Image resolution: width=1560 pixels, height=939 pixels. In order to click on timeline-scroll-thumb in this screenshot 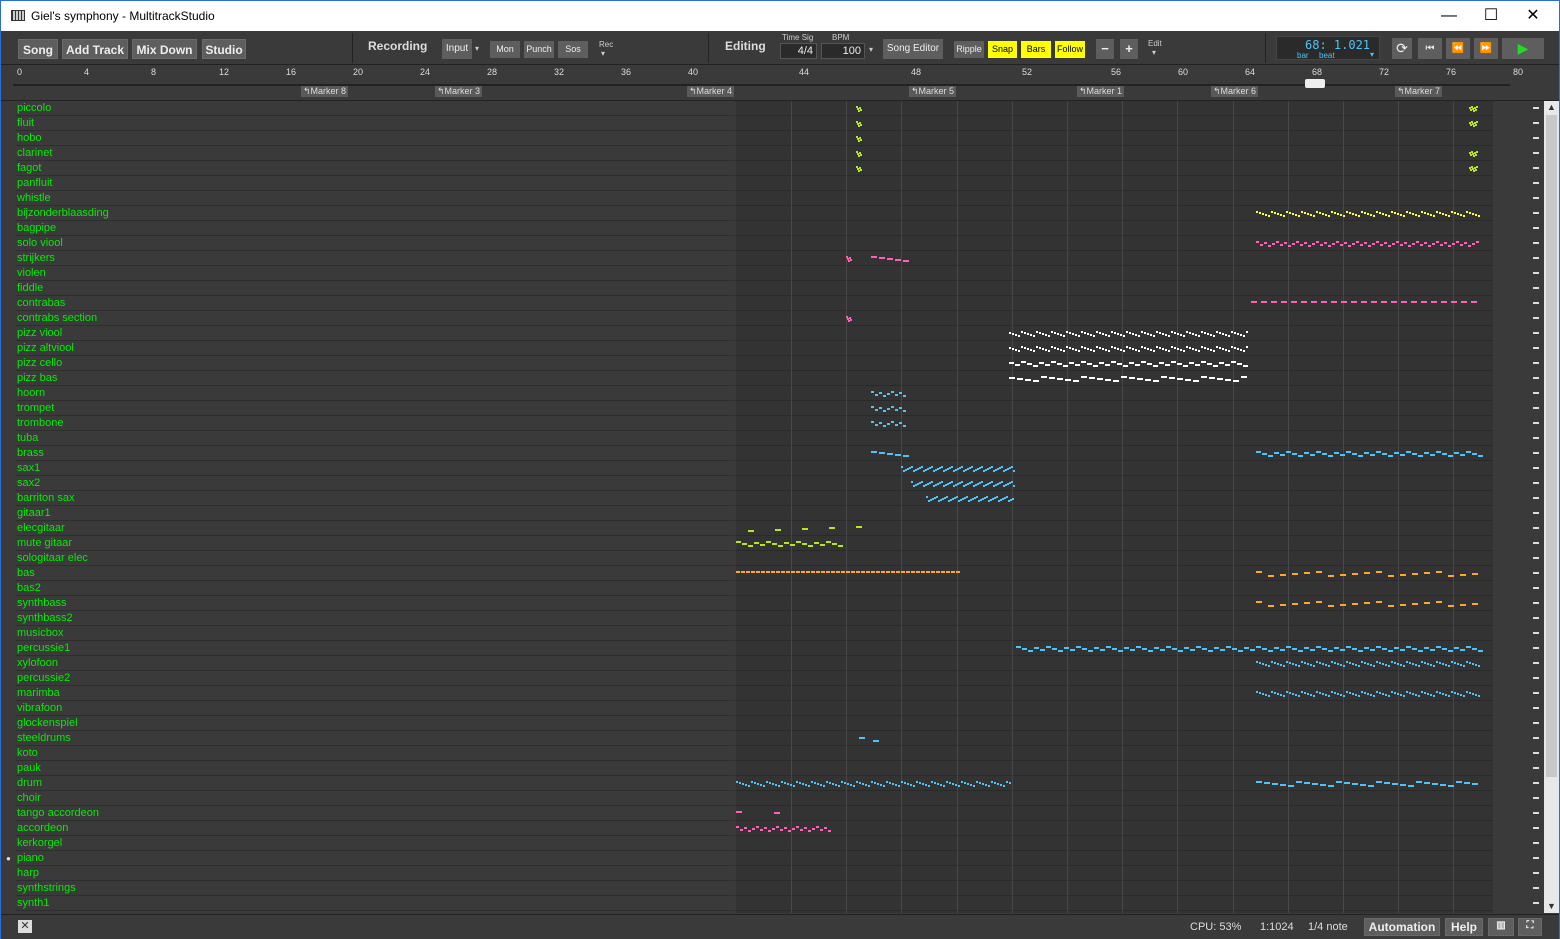, I will do `click(1315, 83)`.